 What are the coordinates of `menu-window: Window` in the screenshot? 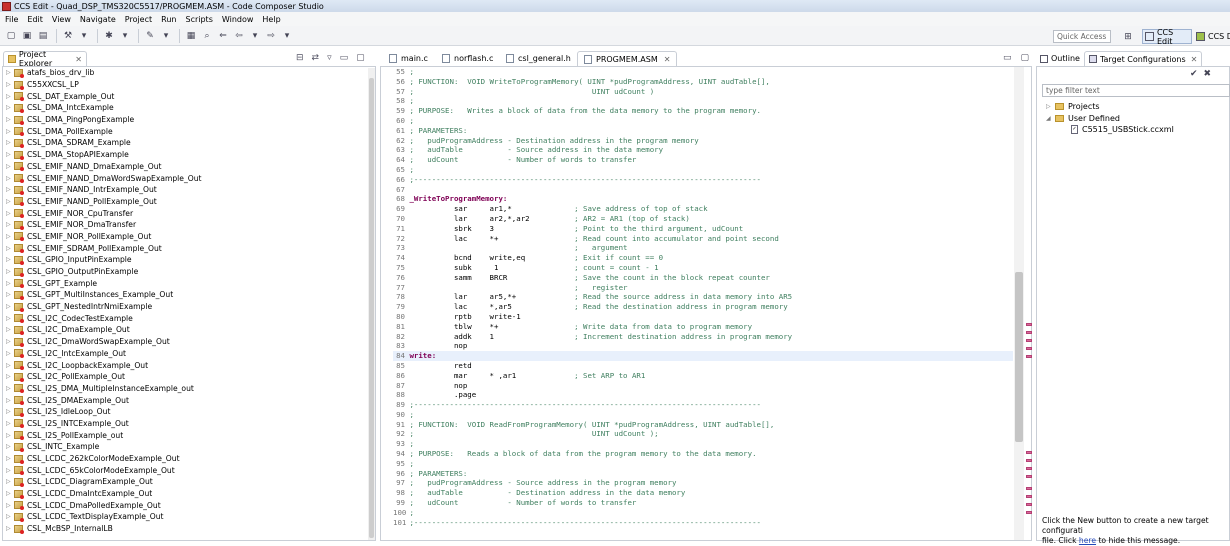 It's located at (238, 19).